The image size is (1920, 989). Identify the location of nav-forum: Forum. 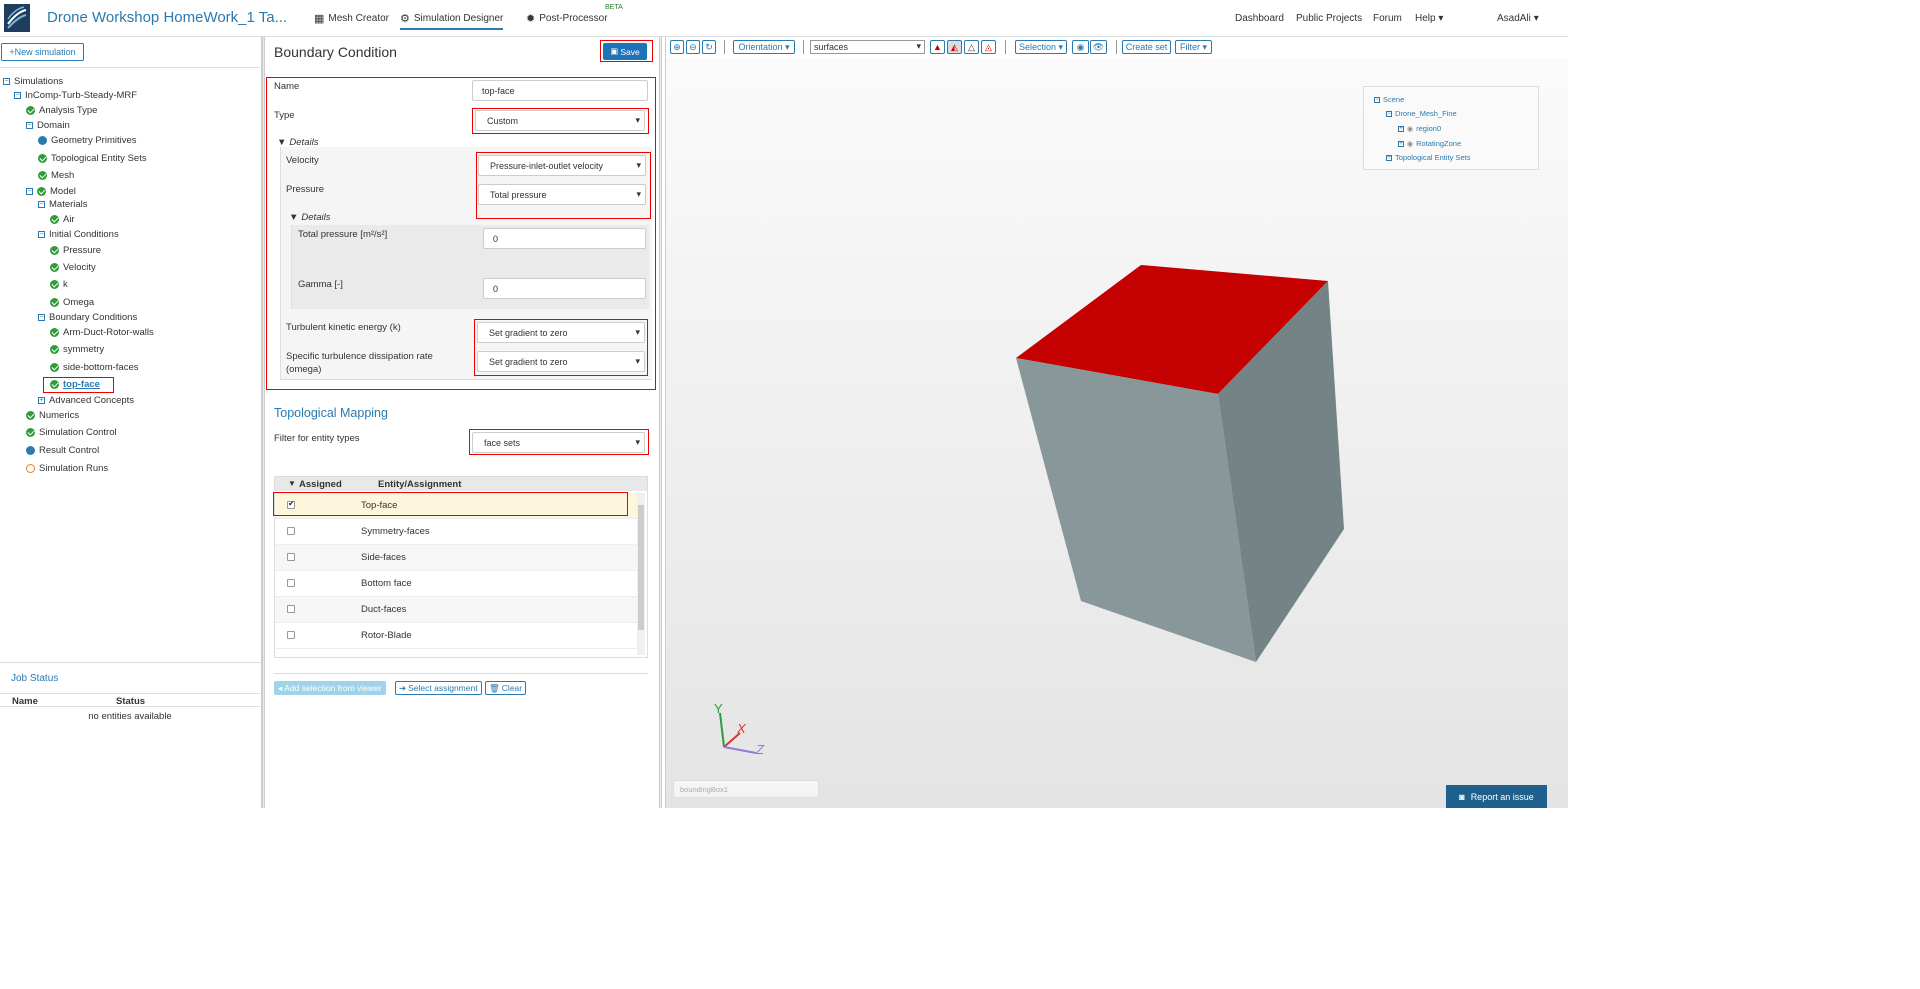
(1387, 18).